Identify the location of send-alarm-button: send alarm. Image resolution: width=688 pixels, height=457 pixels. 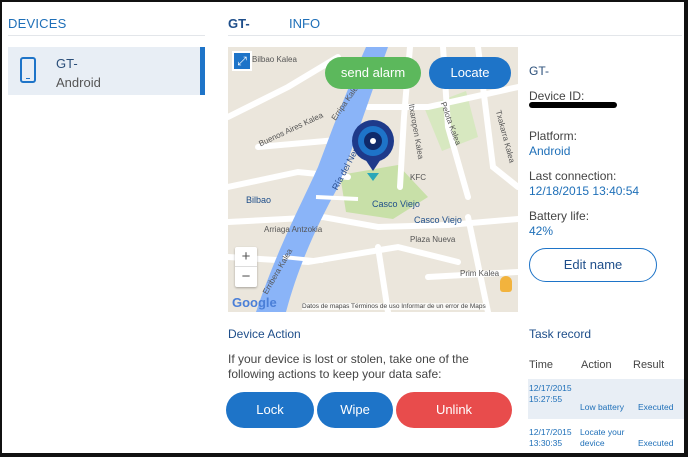
(373, 73).